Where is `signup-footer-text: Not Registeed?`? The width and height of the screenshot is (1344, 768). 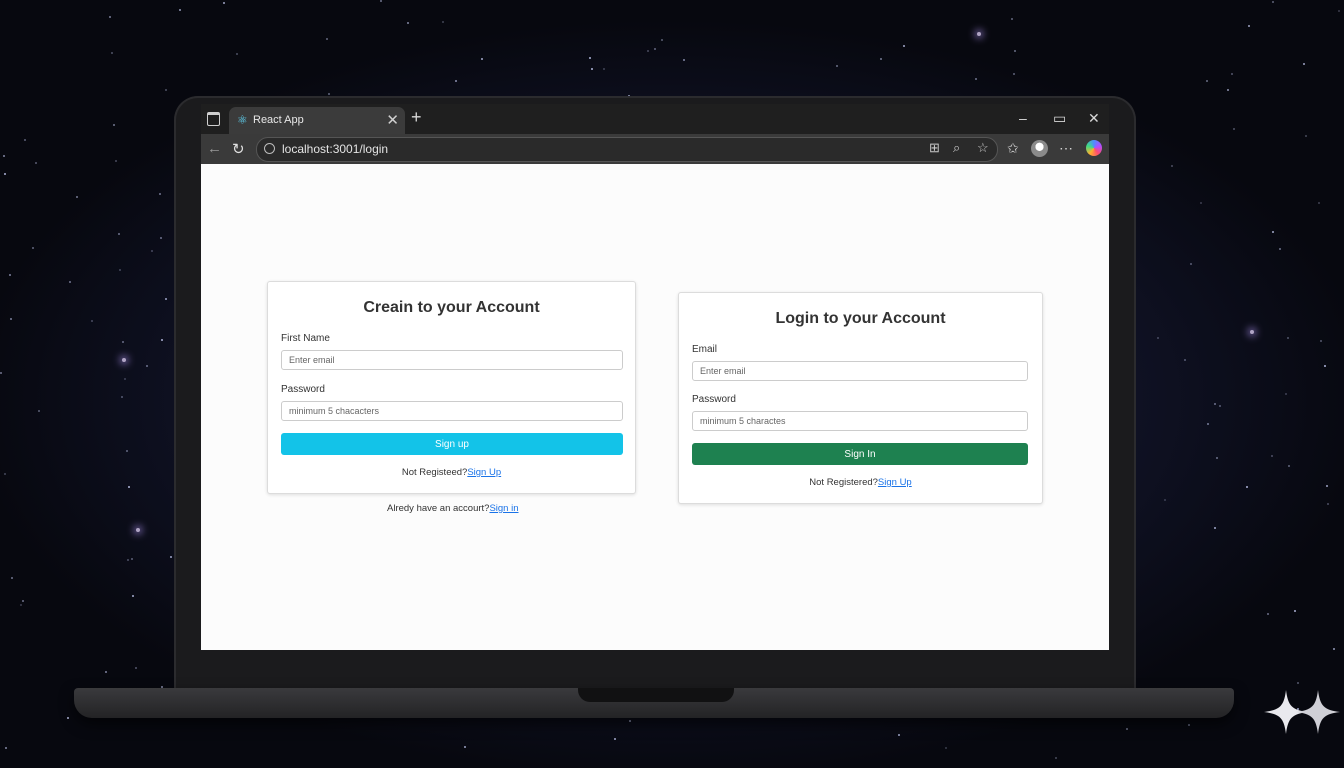
signup-footer-text: Not Registeed? is located at coordinates (434, 472).